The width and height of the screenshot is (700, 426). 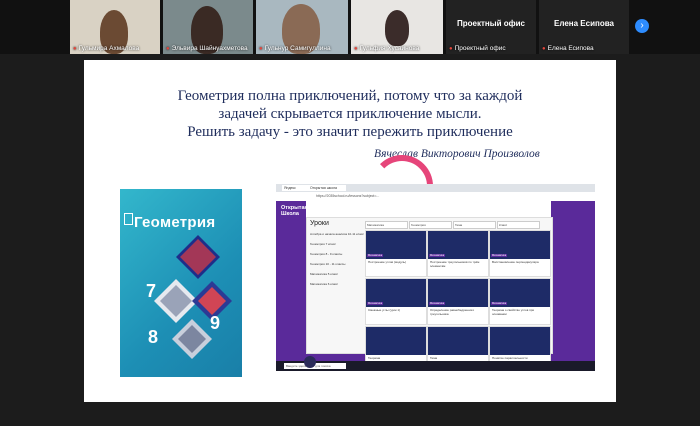 I want to click on participant-tile: ● Гульнур Самигуллина, so click(x=302, y=27).